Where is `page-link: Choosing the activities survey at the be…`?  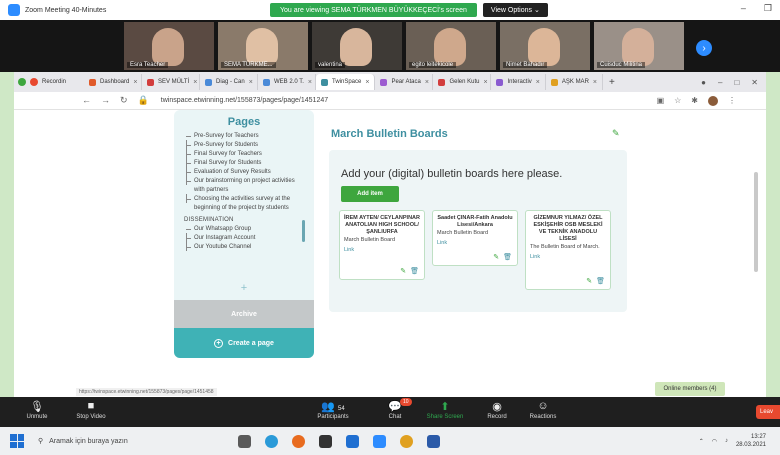
page-link: Choosing the activities survey at the be… is located at coordinates (243, 203).